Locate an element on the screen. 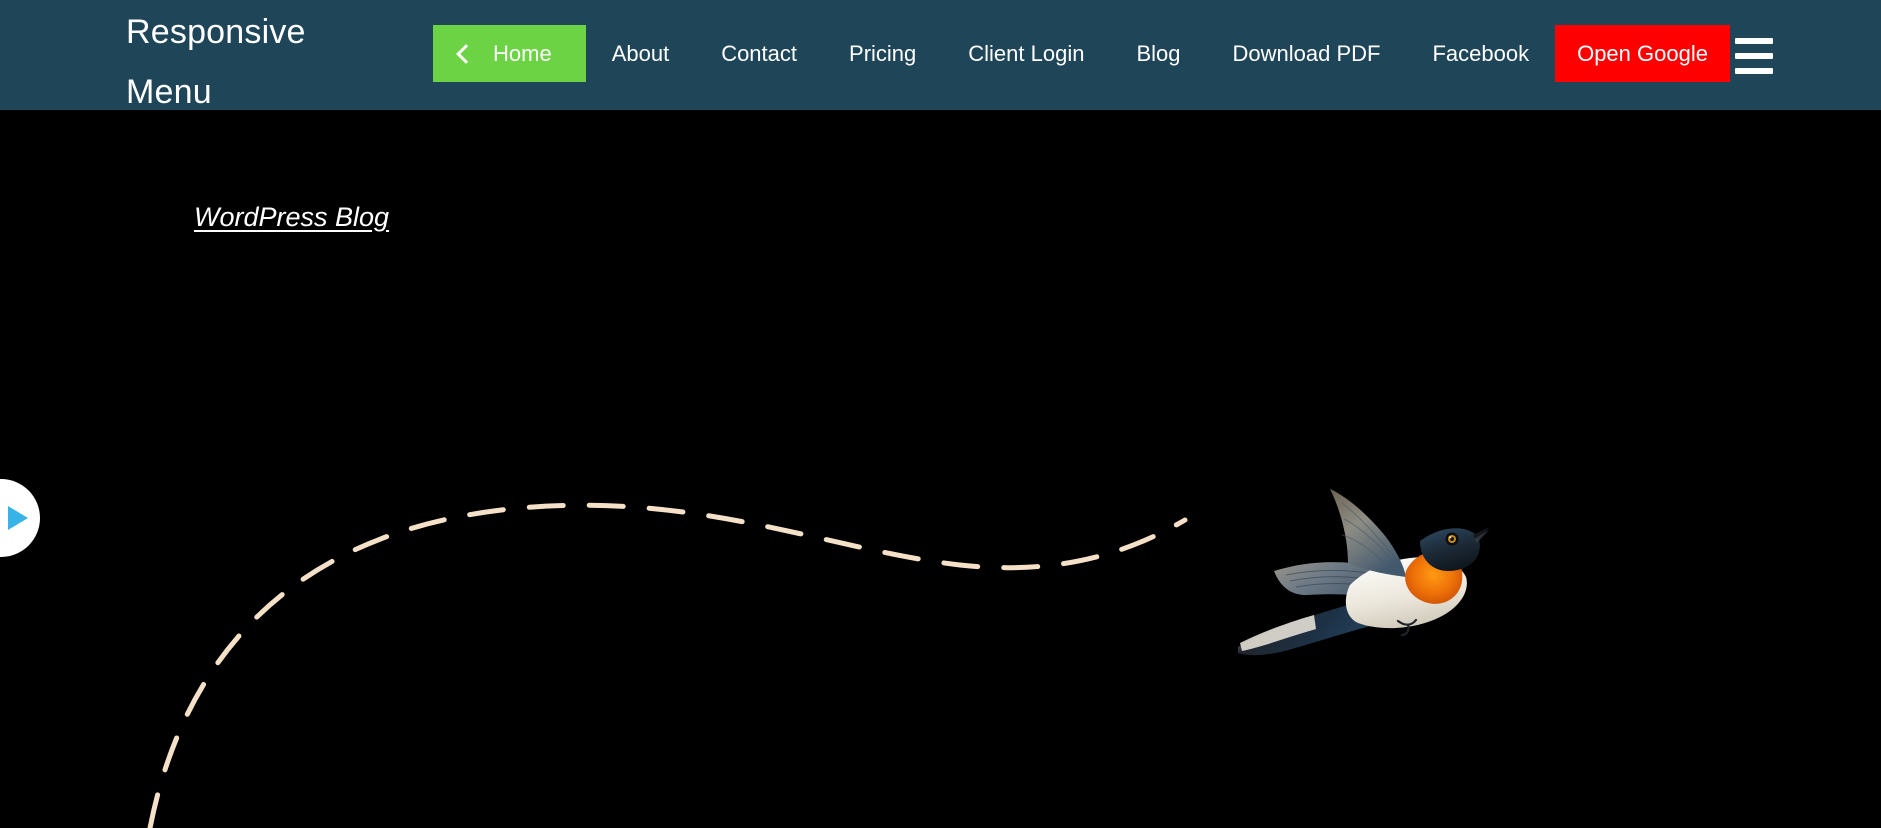 The image size is (1881, 828). nav-item-contact: Contact is located at coordinates (759, 53).